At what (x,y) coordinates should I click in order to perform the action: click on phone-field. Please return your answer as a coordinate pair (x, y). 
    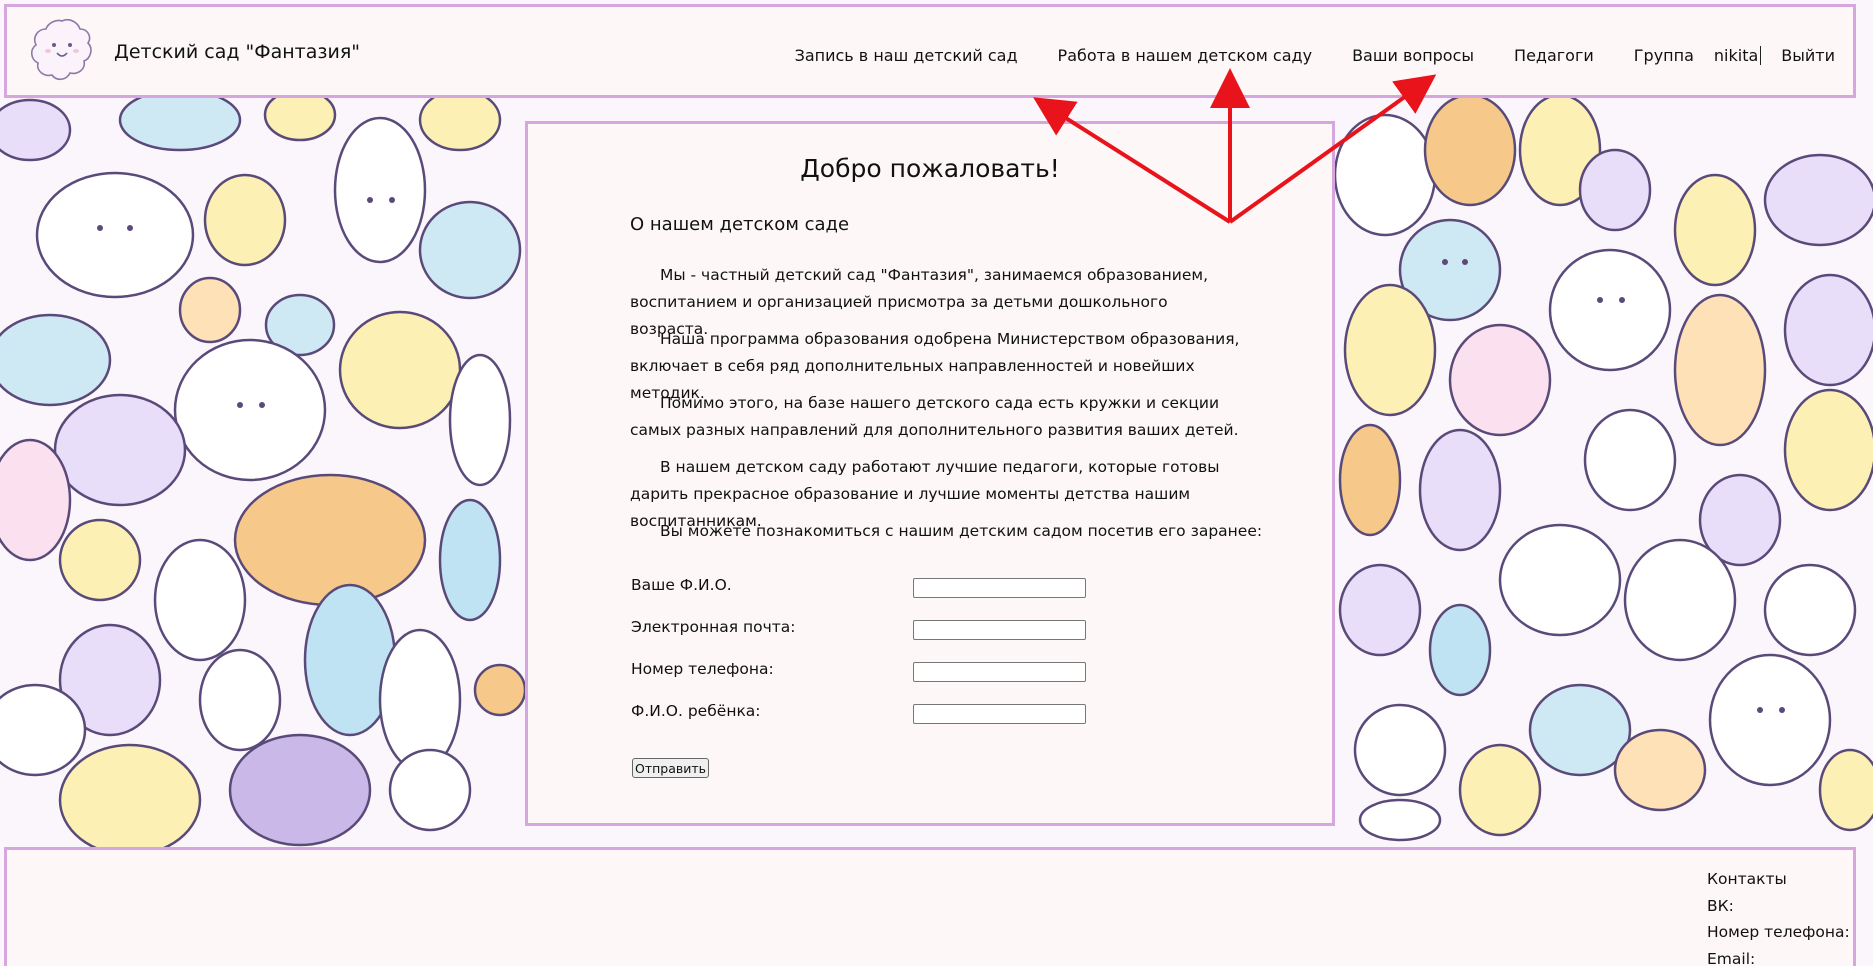
    Looking at the image, I should click on (999, 672).